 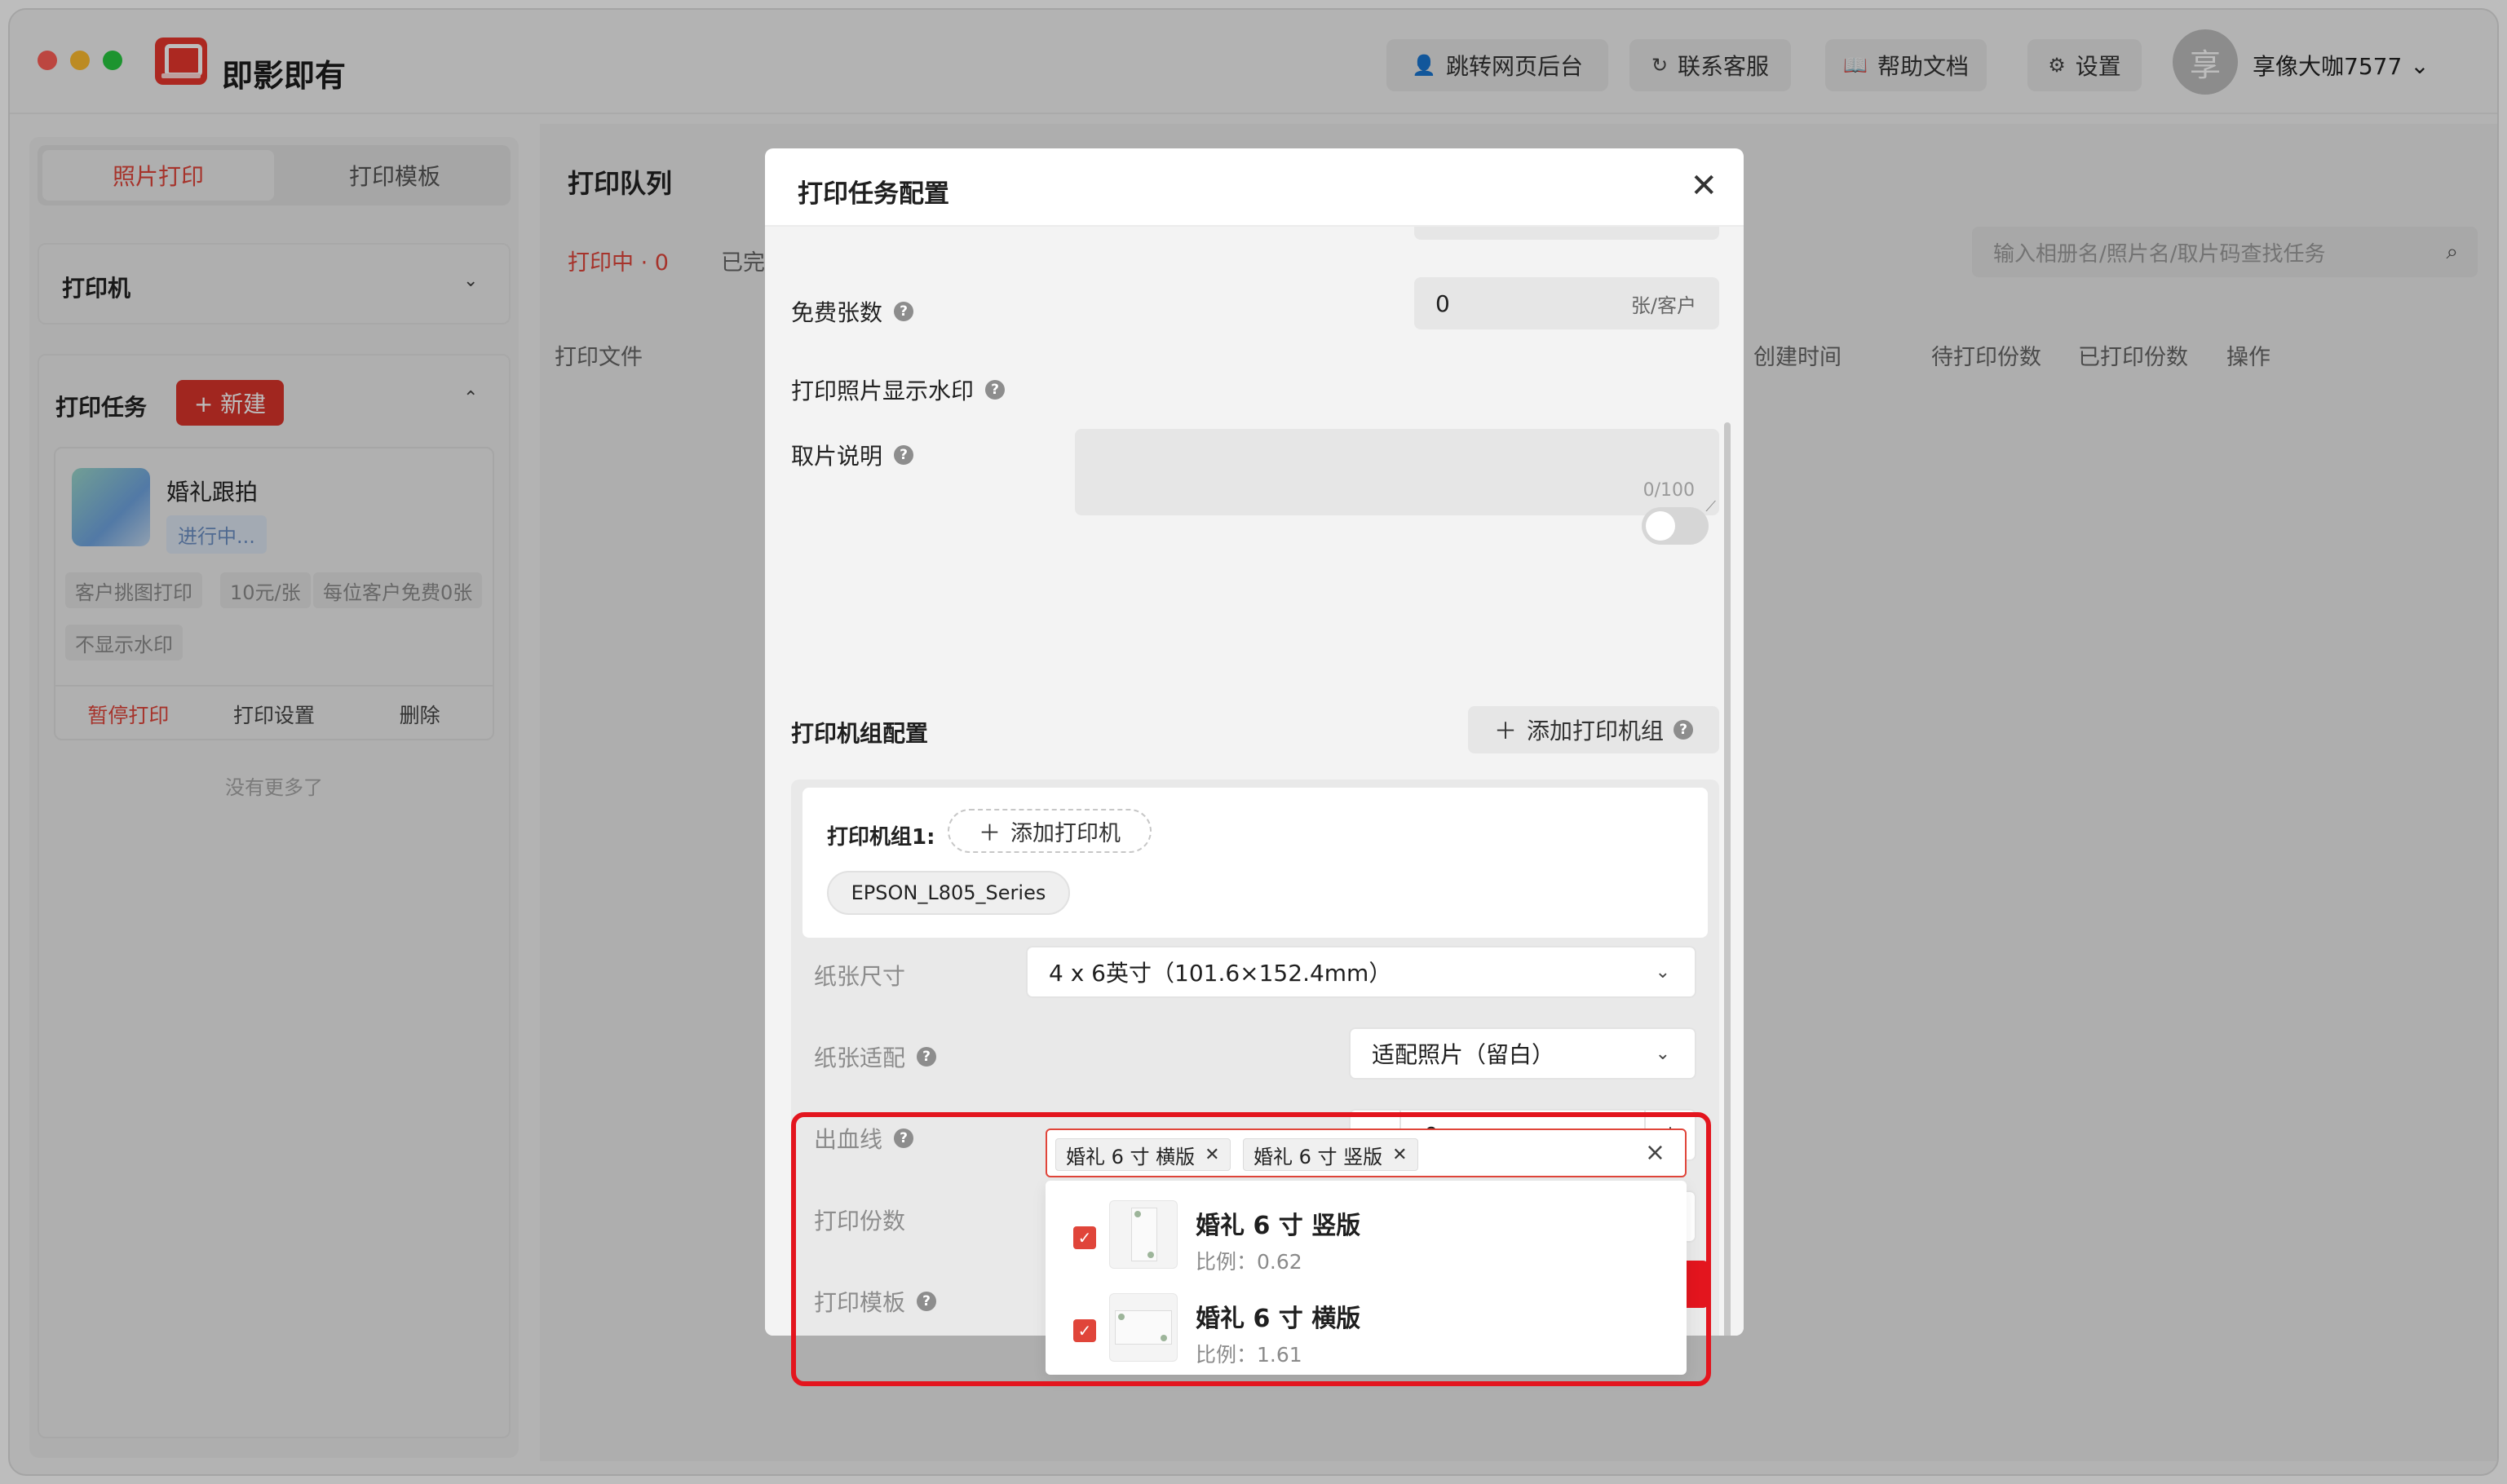 I want to click on modal-title: 打印任务配置, so click(x=874, y=194).